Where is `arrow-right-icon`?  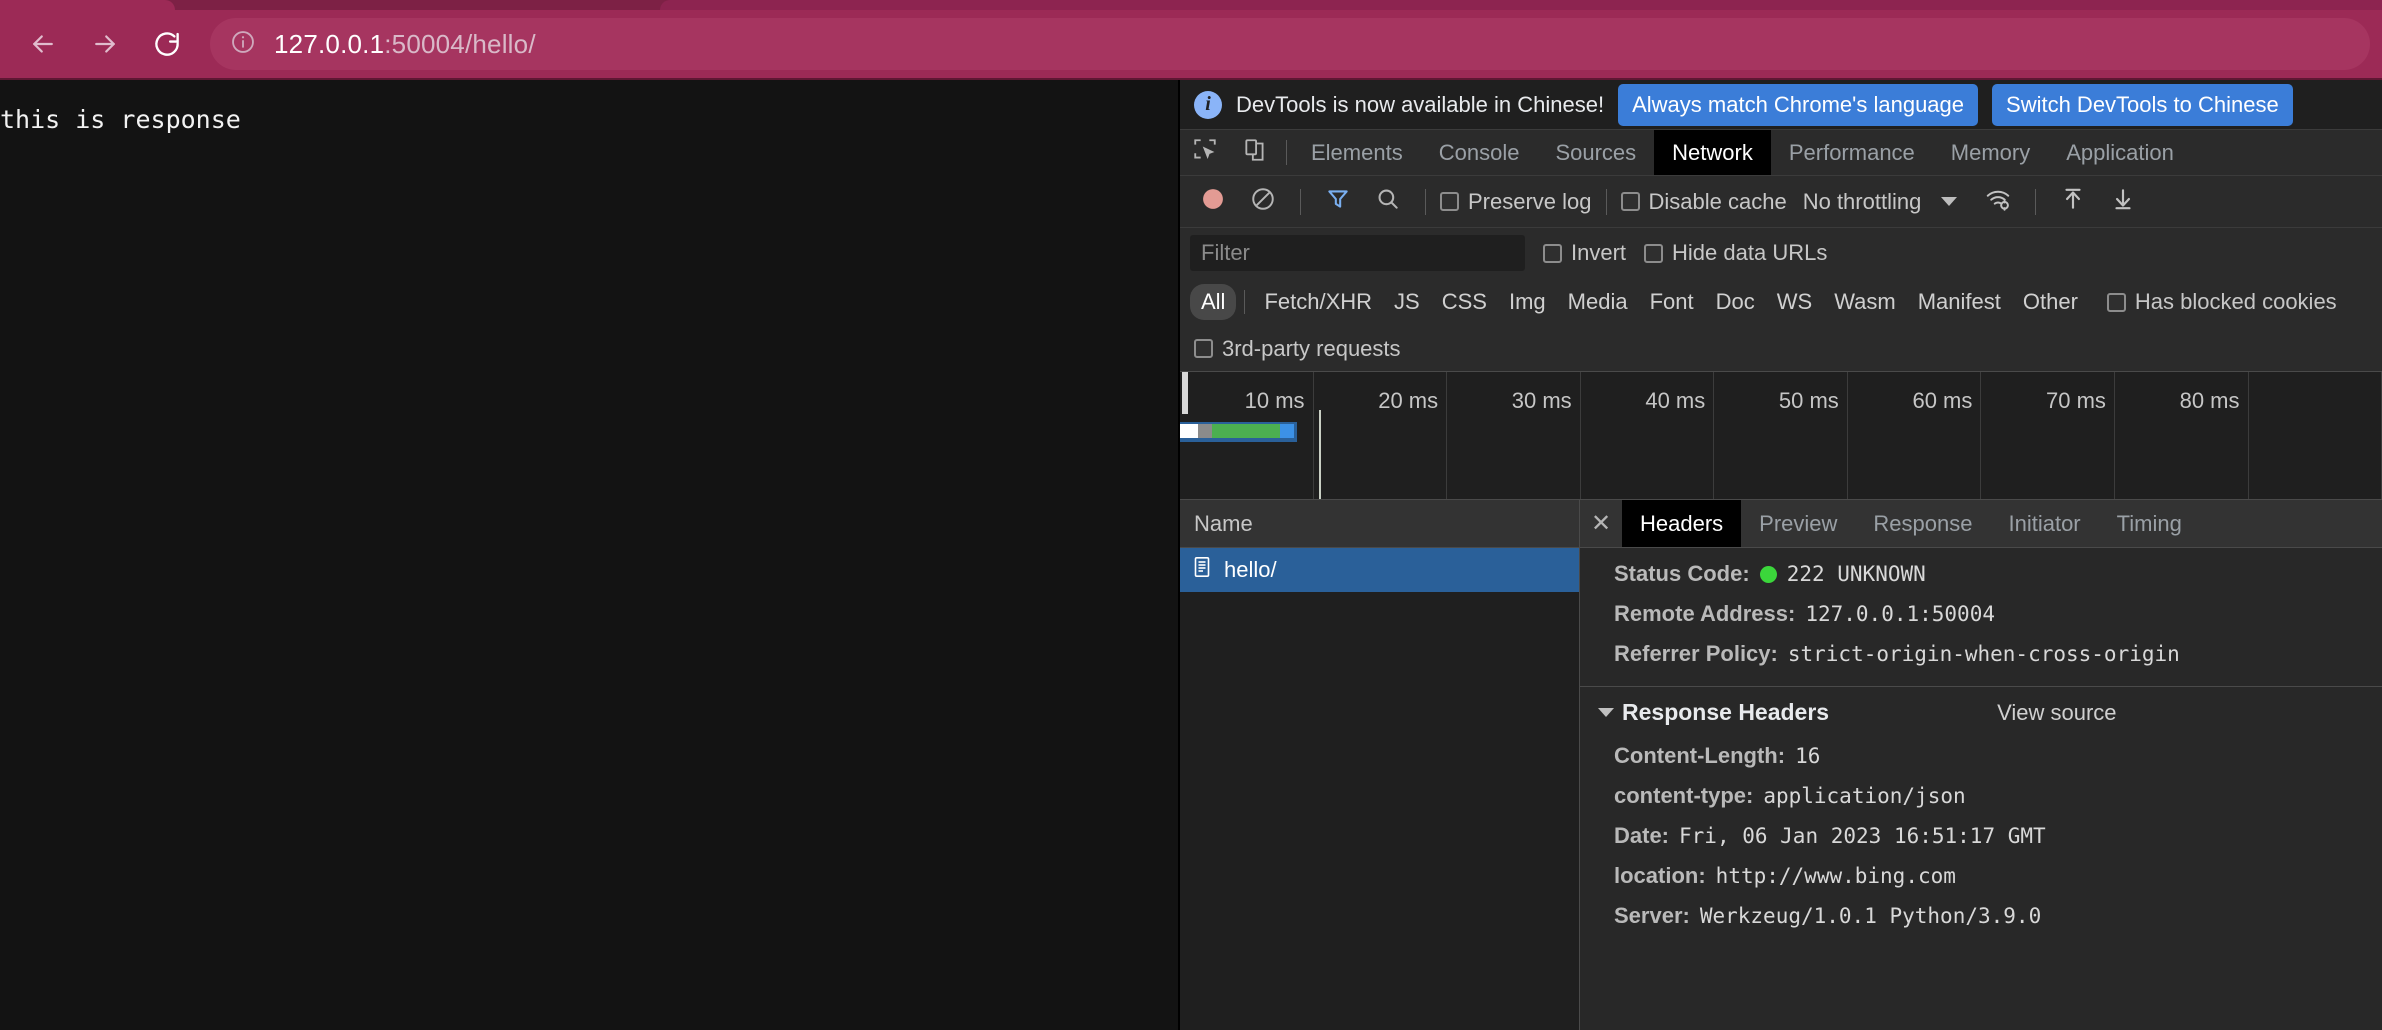 arrow-right-icon is located at coordinates (105, 44).